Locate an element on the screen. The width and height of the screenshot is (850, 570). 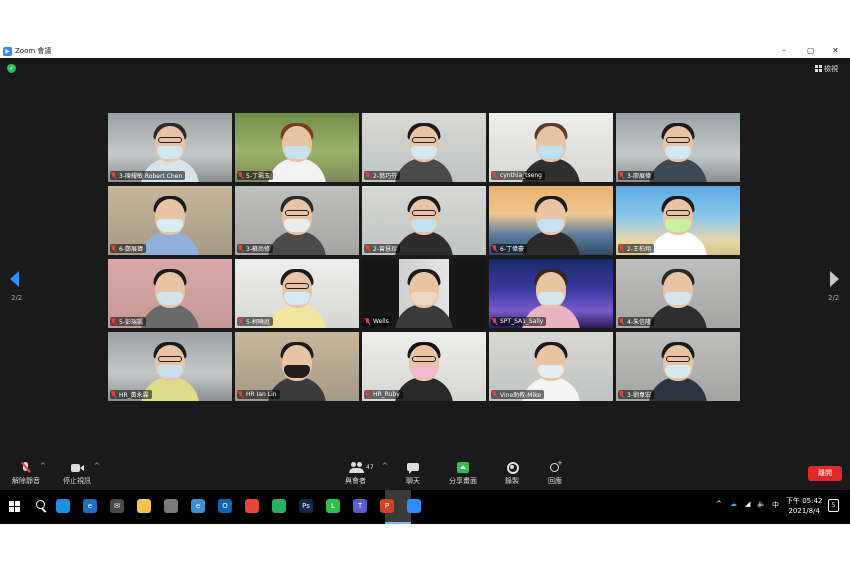
participant-video-tile: 2-曾慧珍 is located at coordinates (424, 220).